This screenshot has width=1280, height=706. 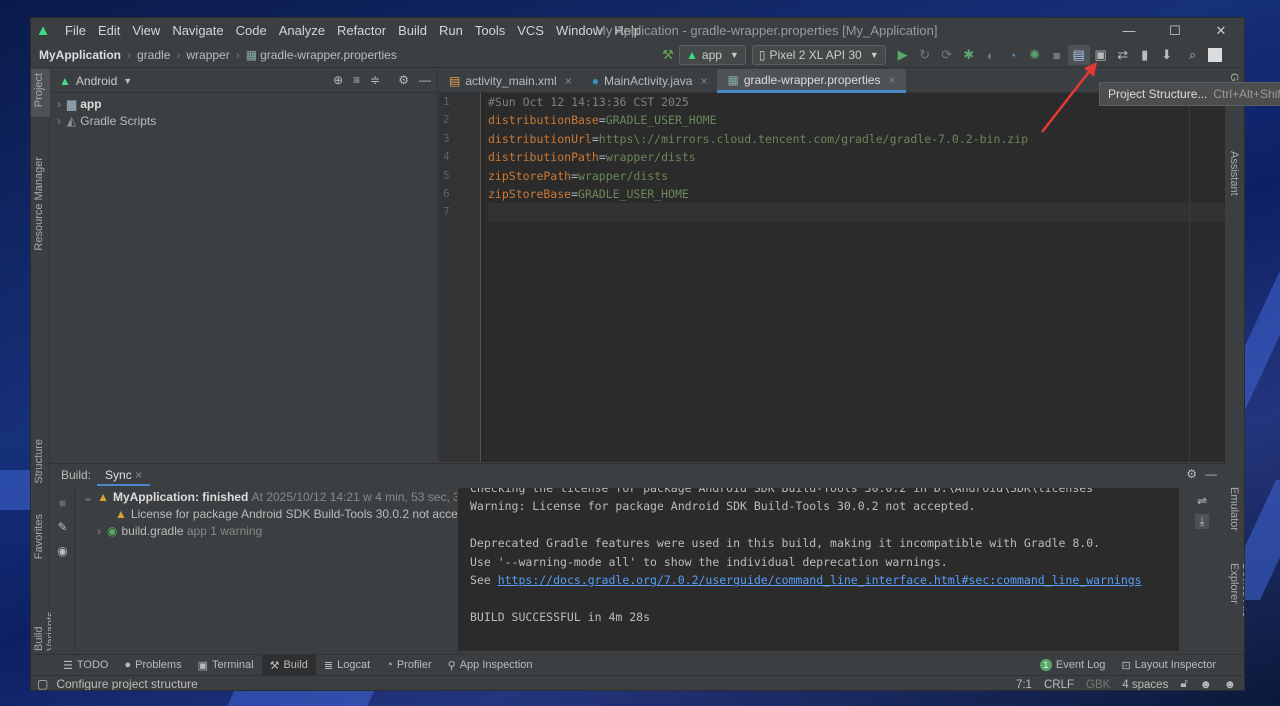 I want to click on eye-icon: ◉, so click(x=62, y=551).